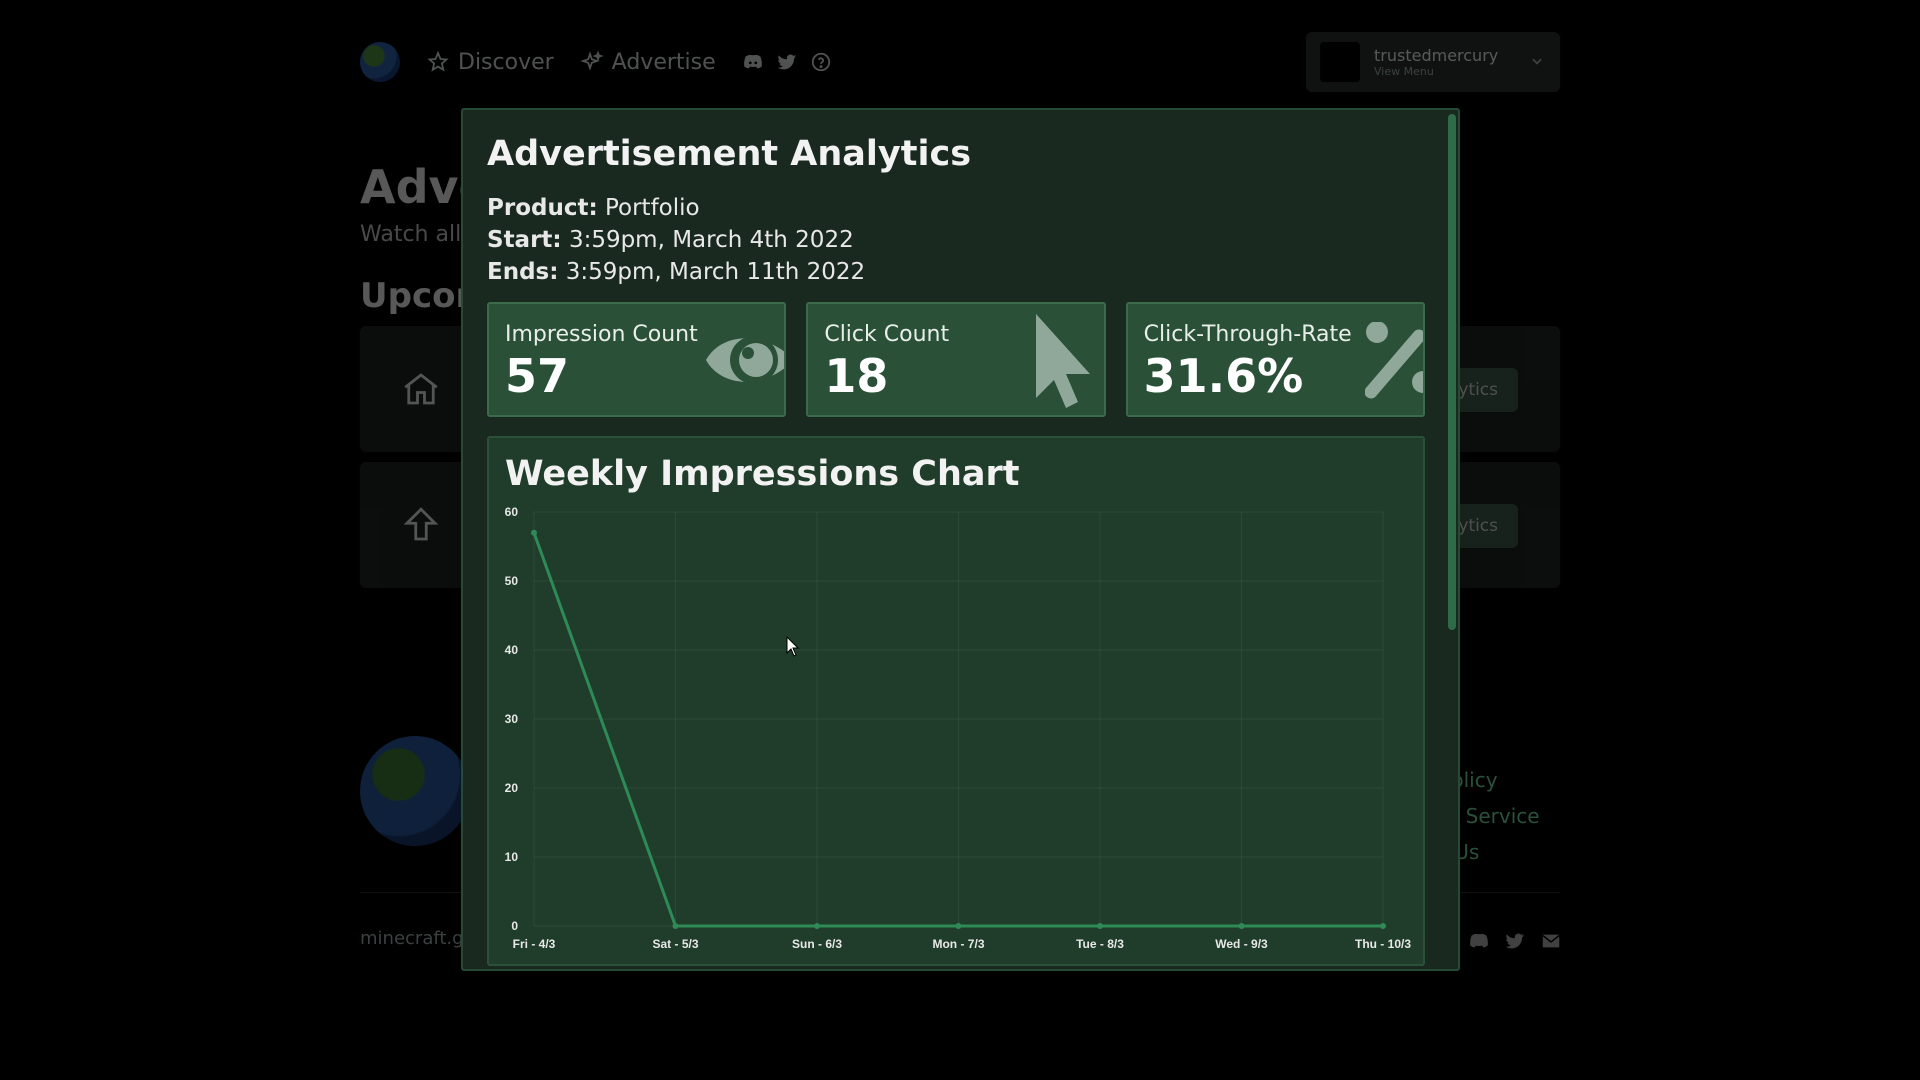 The height and width of the screenshot is (1080, 1920). Describe the element at coordinates (415, 791) in the screenshot. I see `footer-logo` at that location.